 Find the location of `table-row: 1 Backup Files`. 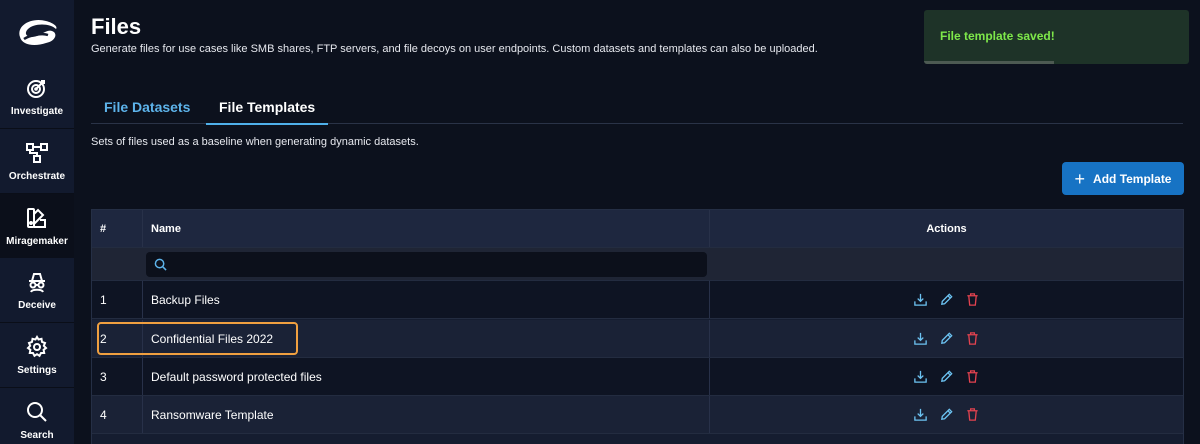

table-row: 1 Backup Files is located at coordinates (637, 300).